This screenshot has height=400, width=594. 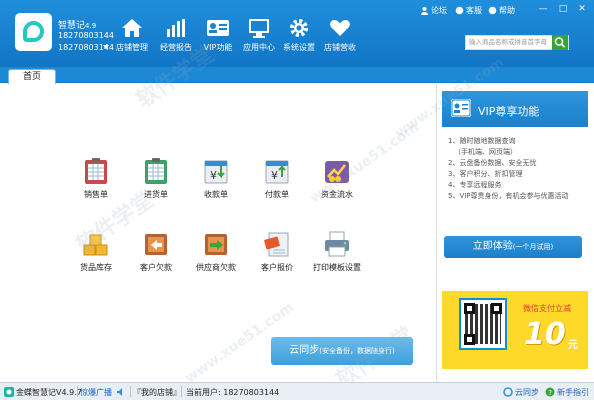 I want to click on promo-amount: 10, so click(x=545, y=334).